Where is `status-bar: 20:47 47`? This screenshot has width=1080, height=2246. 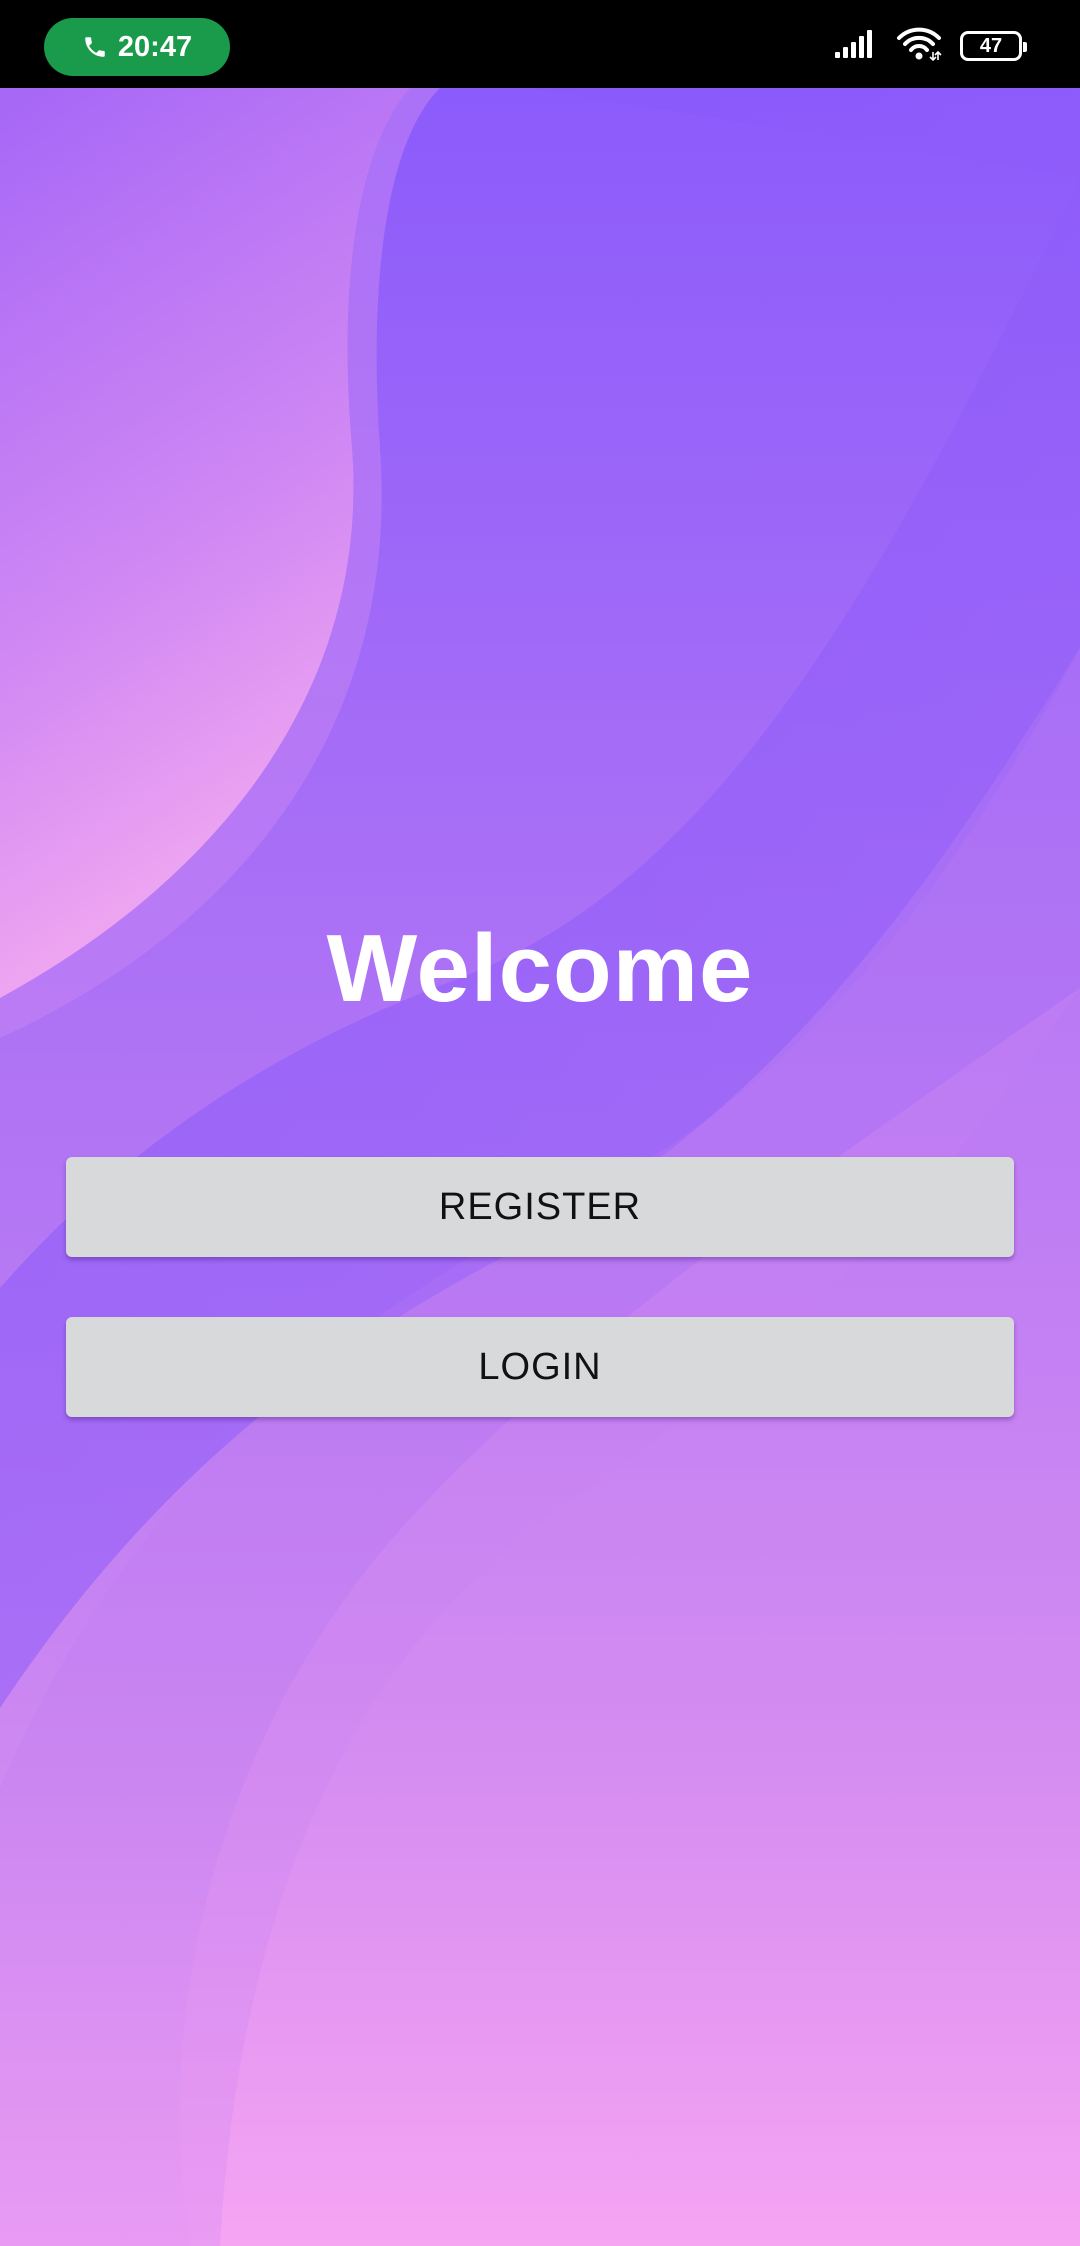 status-bar: 20:47 47 is located at coordinates (540, 44).